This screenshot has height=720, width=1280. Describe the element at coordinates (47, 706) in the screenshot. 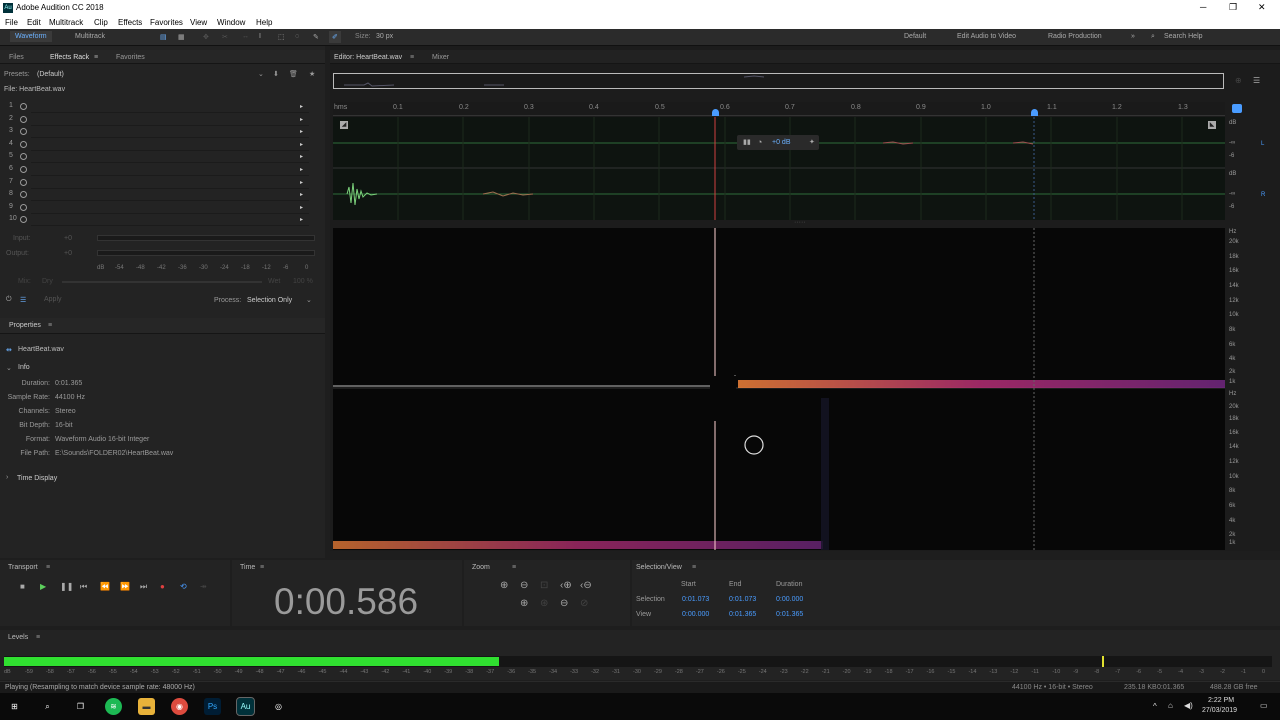

I see `search-icon: ⌕` at that location.